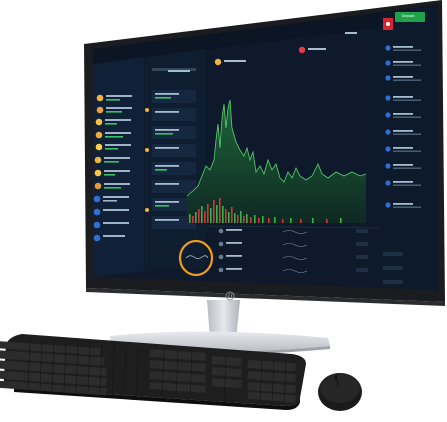 The image size is (447, 422). Describe the element at coordinates (340, 392) in the screenshot. I see `mouse` at that location.